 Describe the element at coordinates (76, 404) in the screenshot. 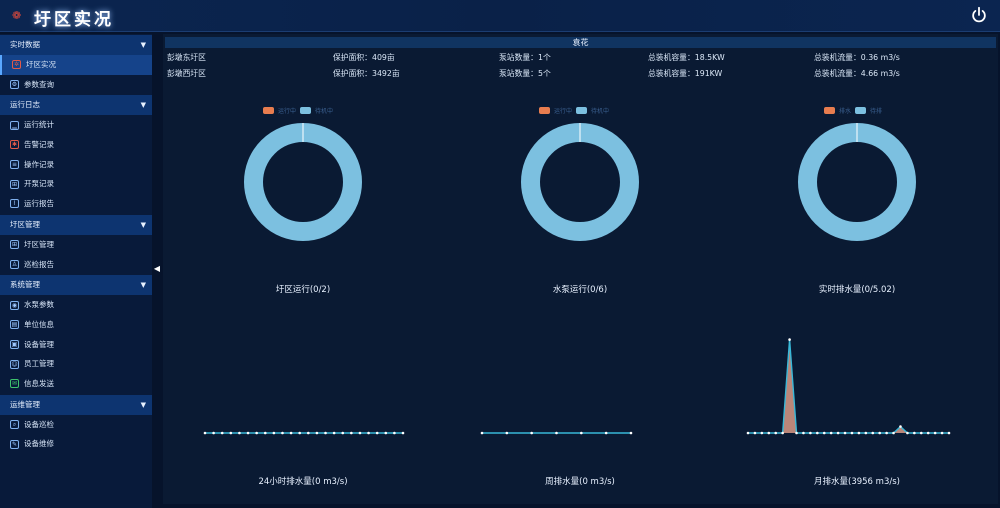

I see `sidebar-group-maintenance: 运维管理 ▼` at that location.